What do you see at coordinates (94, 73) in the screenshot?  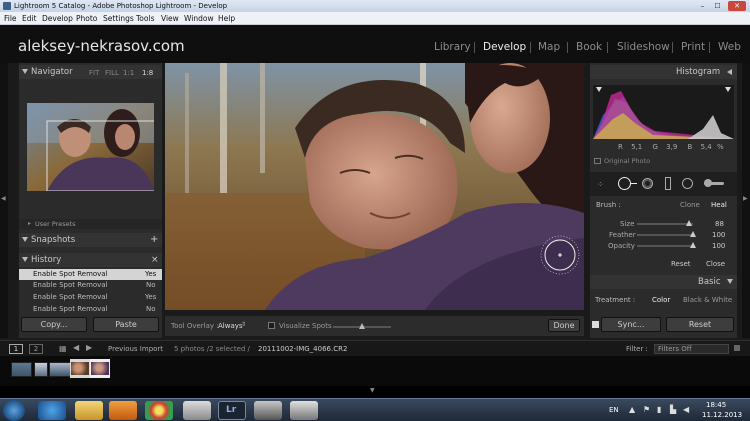 I see `zoom-fit: FIT` at bounding box center [94, 73].